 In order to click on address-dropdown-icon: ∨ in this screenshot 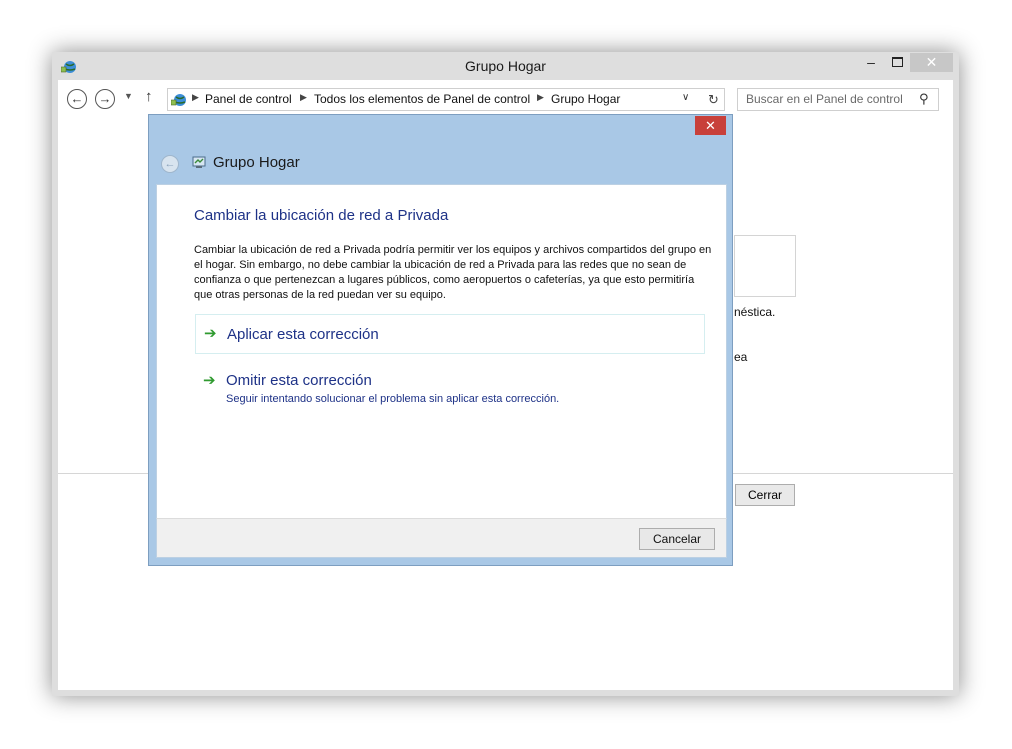, I will do `click(685, 97)`.